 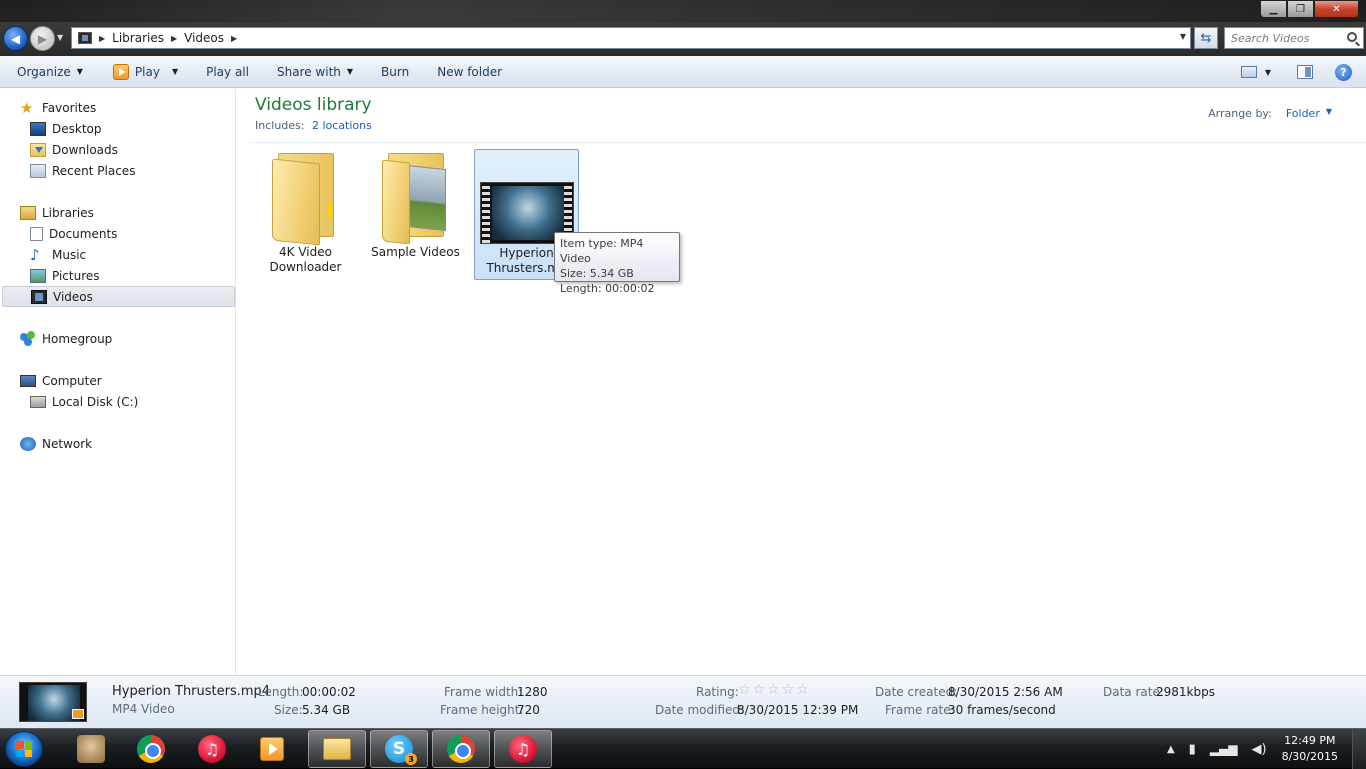 I want to click on details-file-type: MP4 Video, so click(x=143, y=709).